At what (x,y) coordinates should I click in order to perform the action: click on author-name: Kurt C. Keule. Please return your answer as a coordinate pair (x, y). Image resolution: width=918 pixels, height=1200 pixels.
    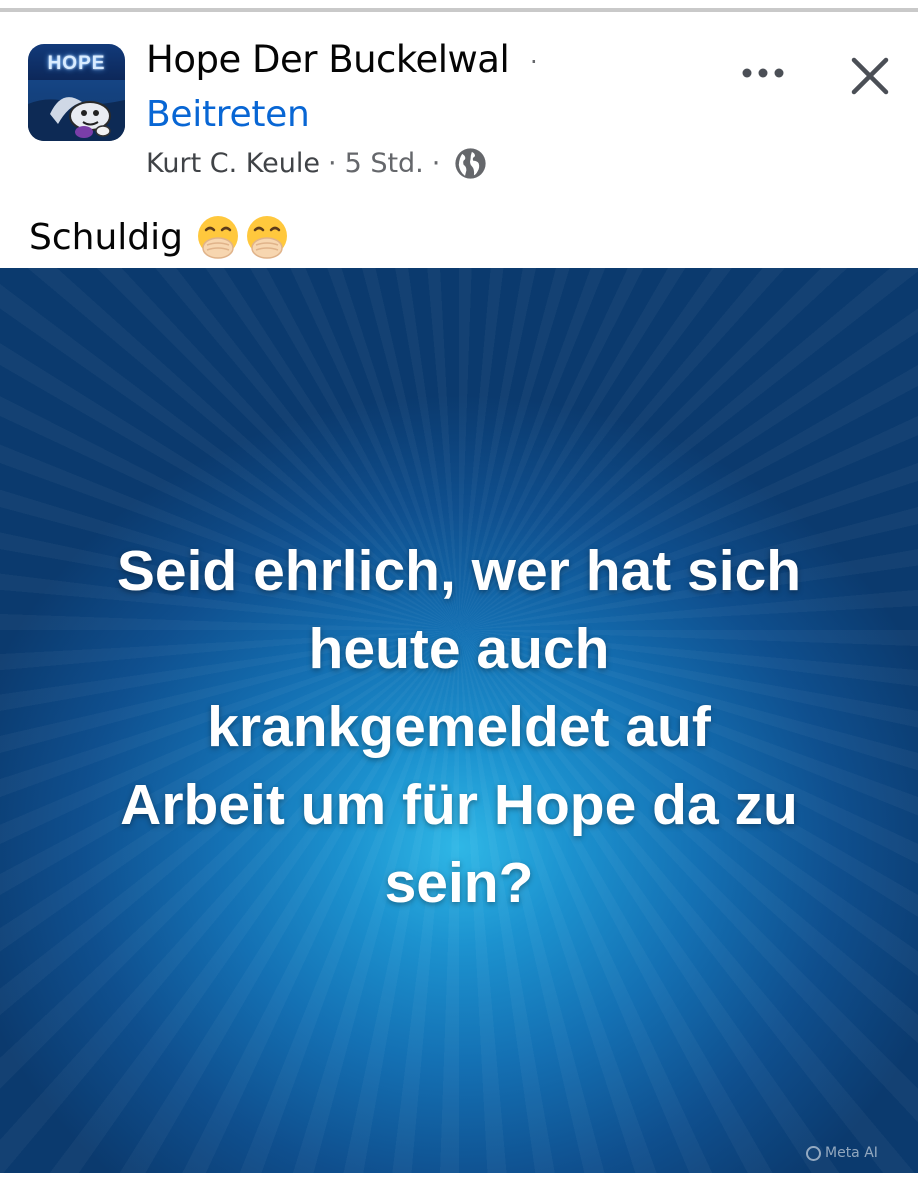
    Looking at the image, I should click on (233, 163).